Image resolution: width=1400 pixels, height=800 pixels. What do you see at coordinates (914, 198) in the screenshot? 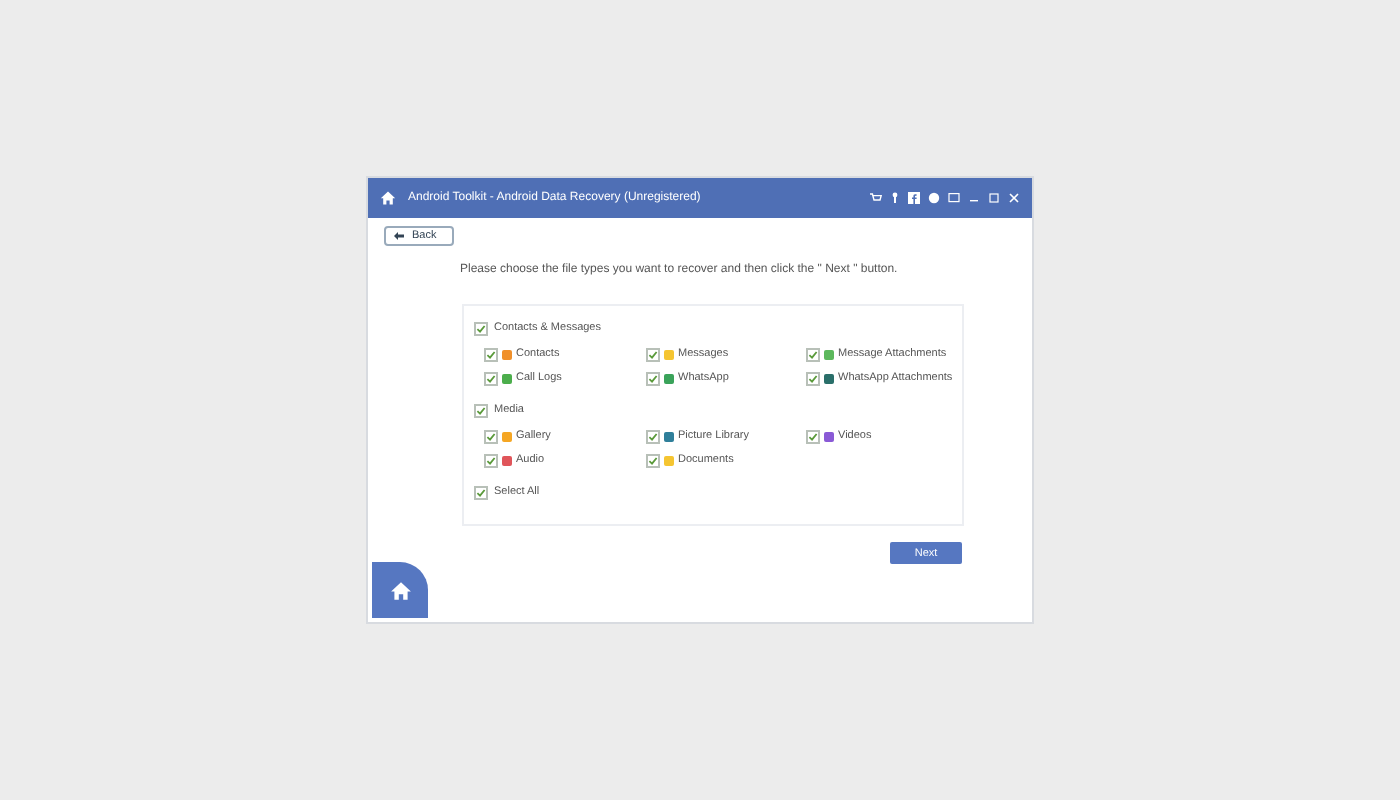
I see `facebook-icon` at bounding box center [914, 198].